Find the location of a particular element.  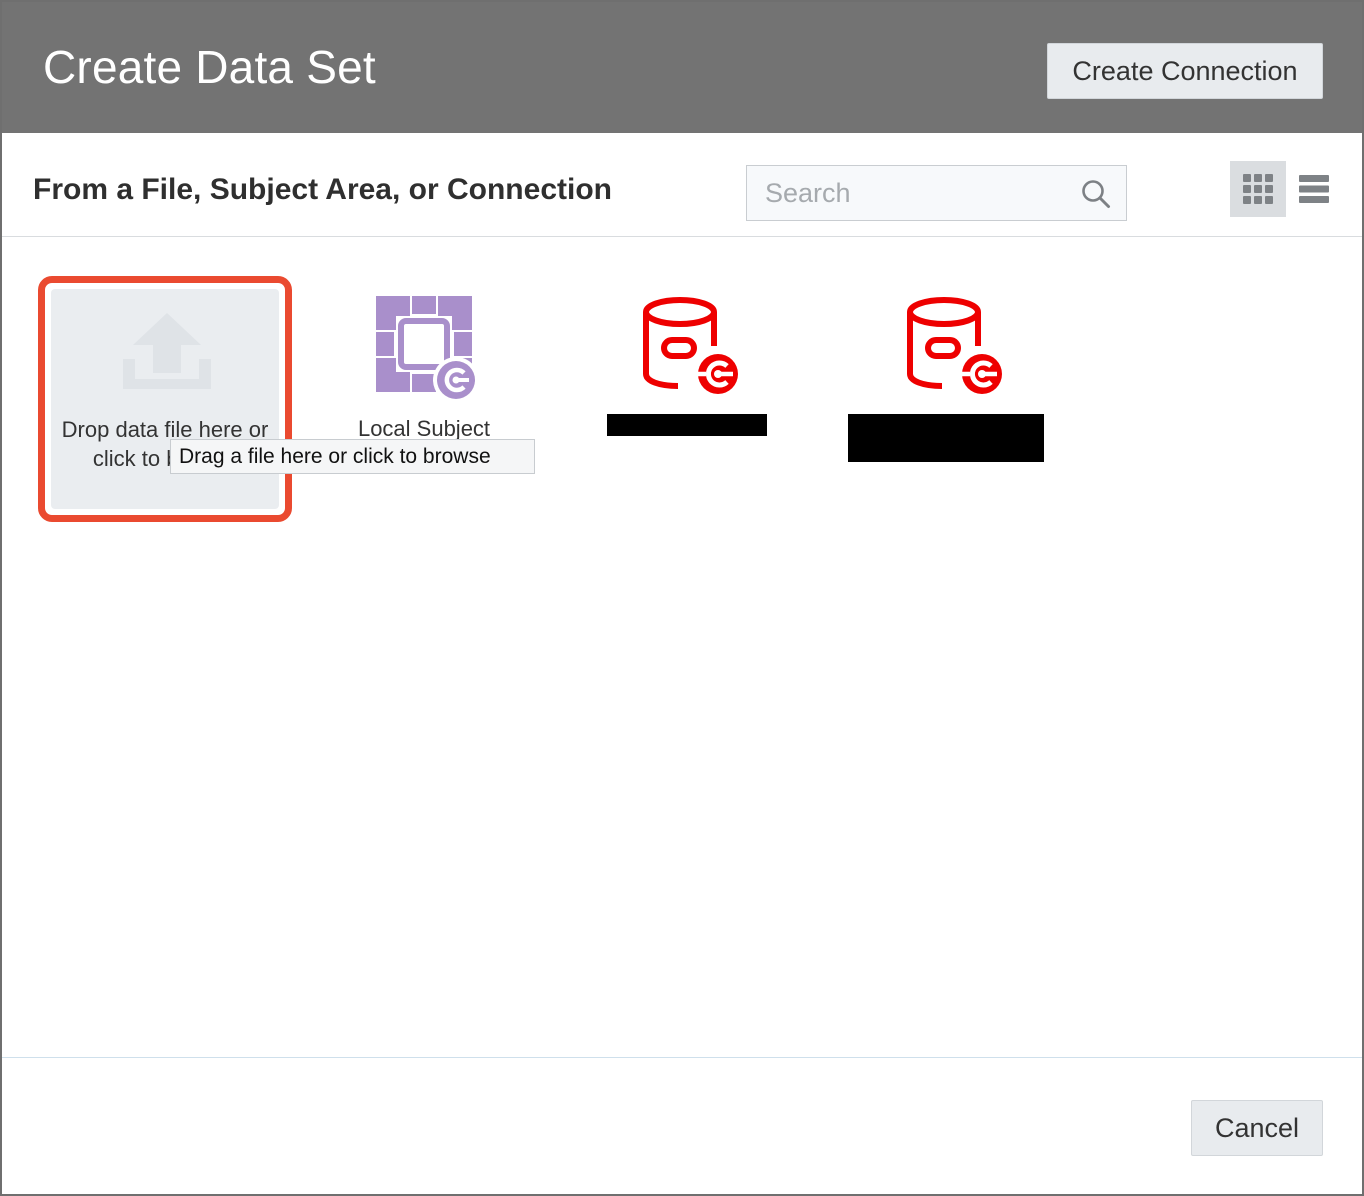

list-view-icon is located at coordinates (1314, 189).